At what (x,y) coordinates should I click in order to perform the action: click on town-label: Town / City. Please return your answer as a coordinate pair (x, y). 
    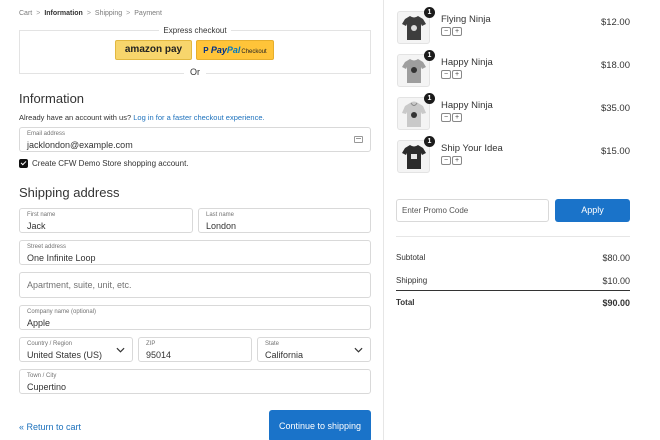
    Looking at the image, I should click on (42, 376).